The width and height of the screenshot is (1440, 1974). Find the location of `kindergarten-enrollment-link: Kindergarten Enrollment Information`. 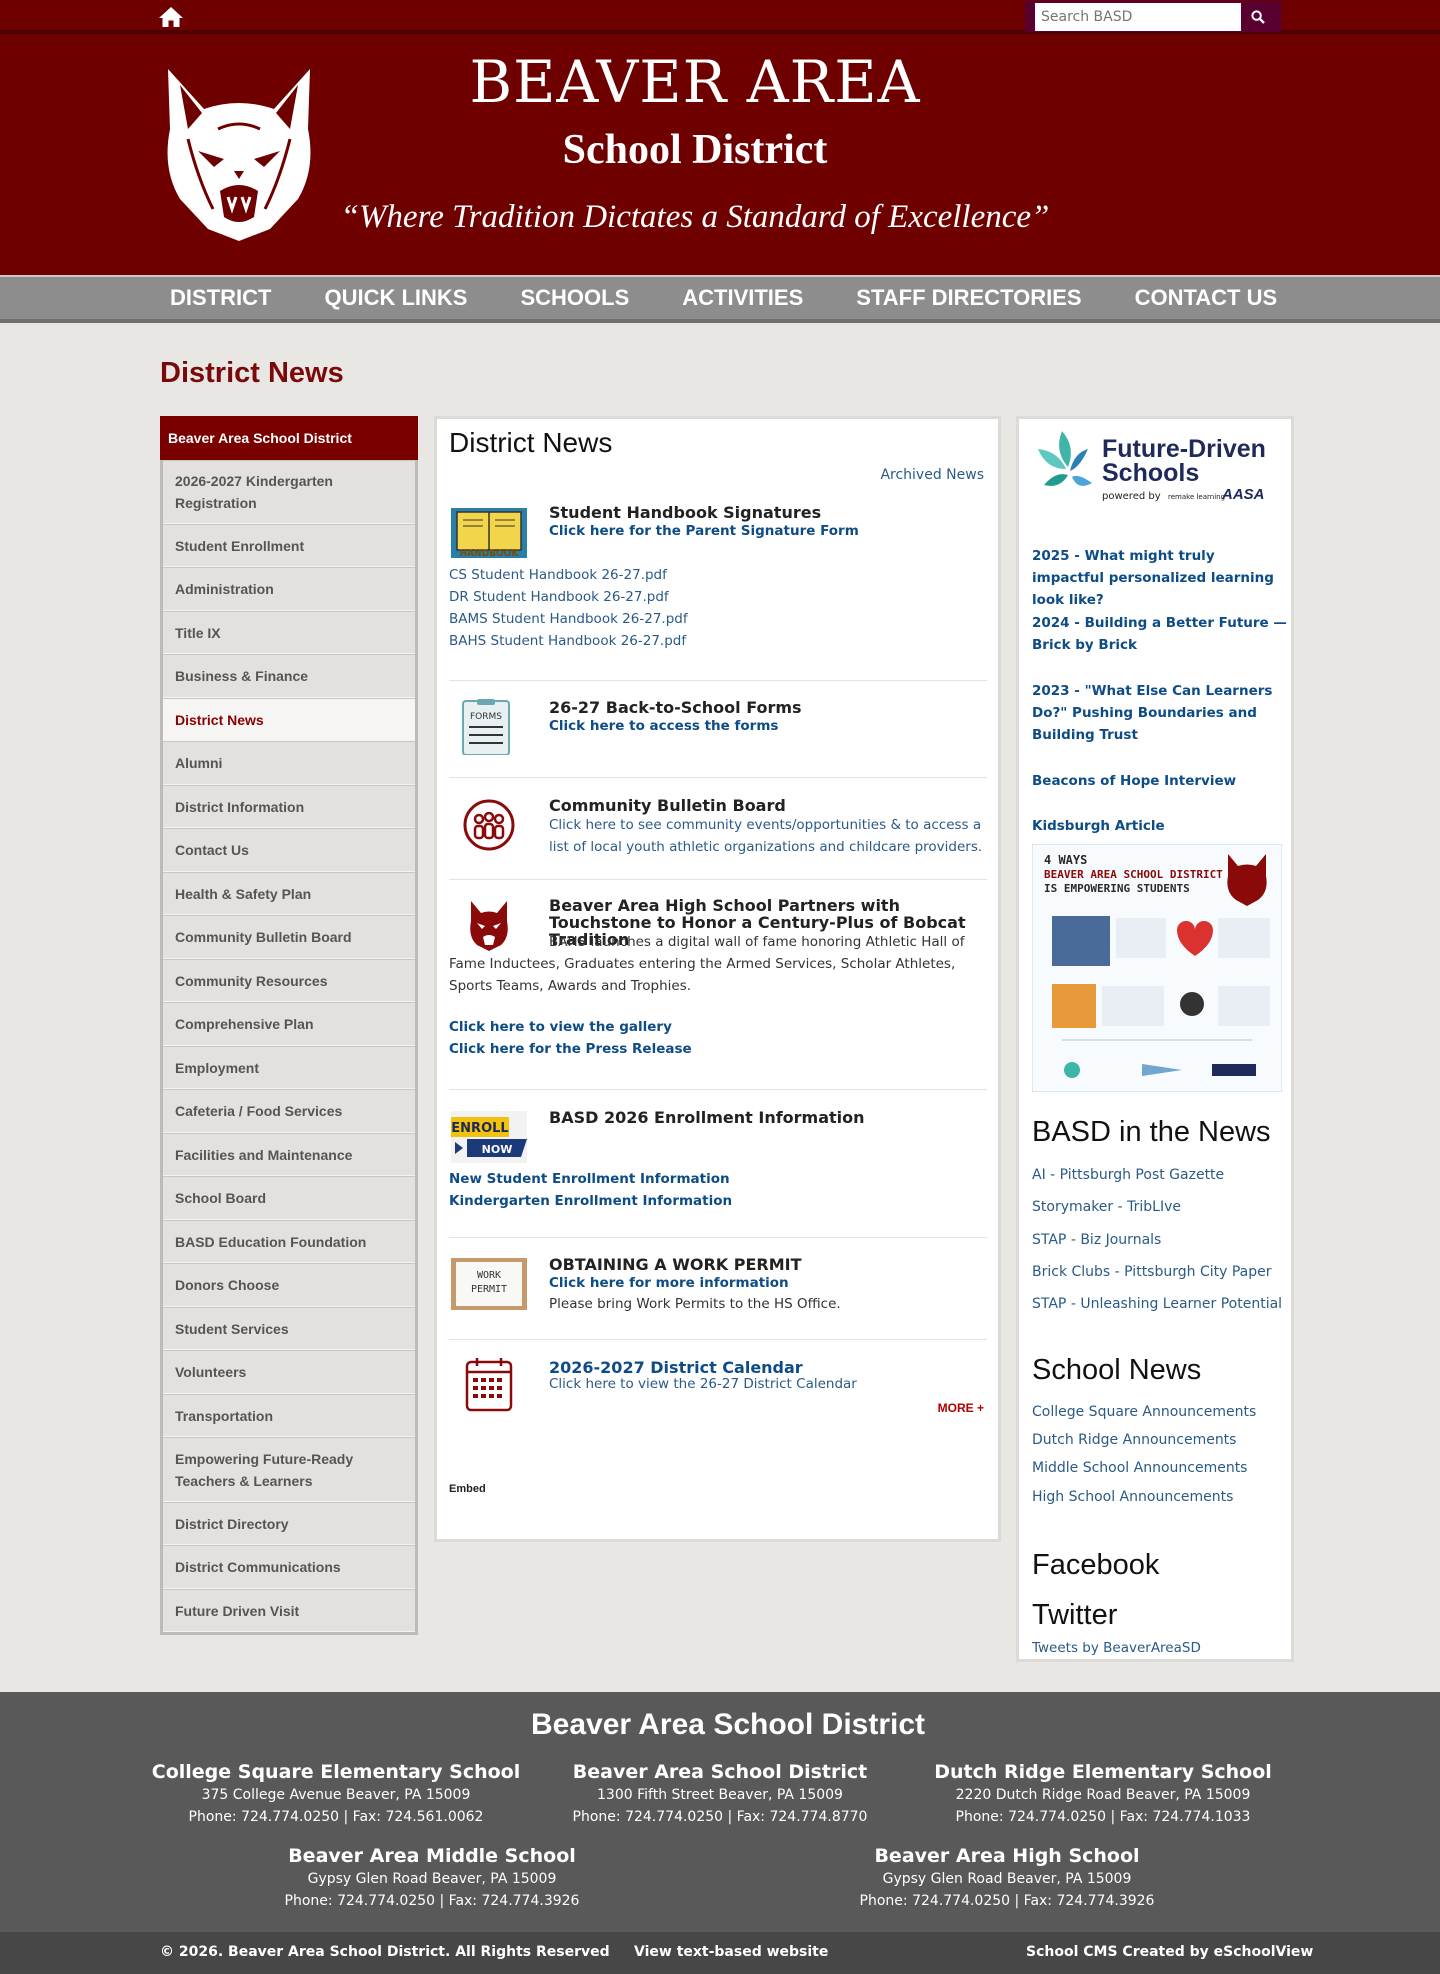

kindergarten-enrollment-link: Kindergarten Enrollment Information is located at coordinates (590, 1201).